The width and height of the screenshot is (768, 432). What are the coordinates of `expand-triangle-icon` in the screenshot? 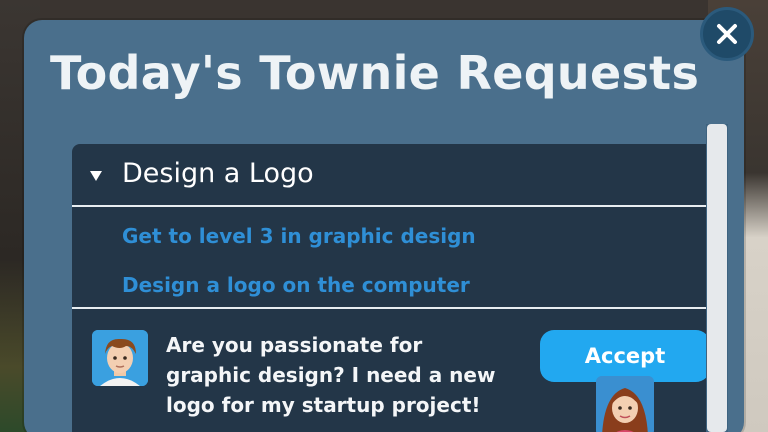 It's located at (96, 176).